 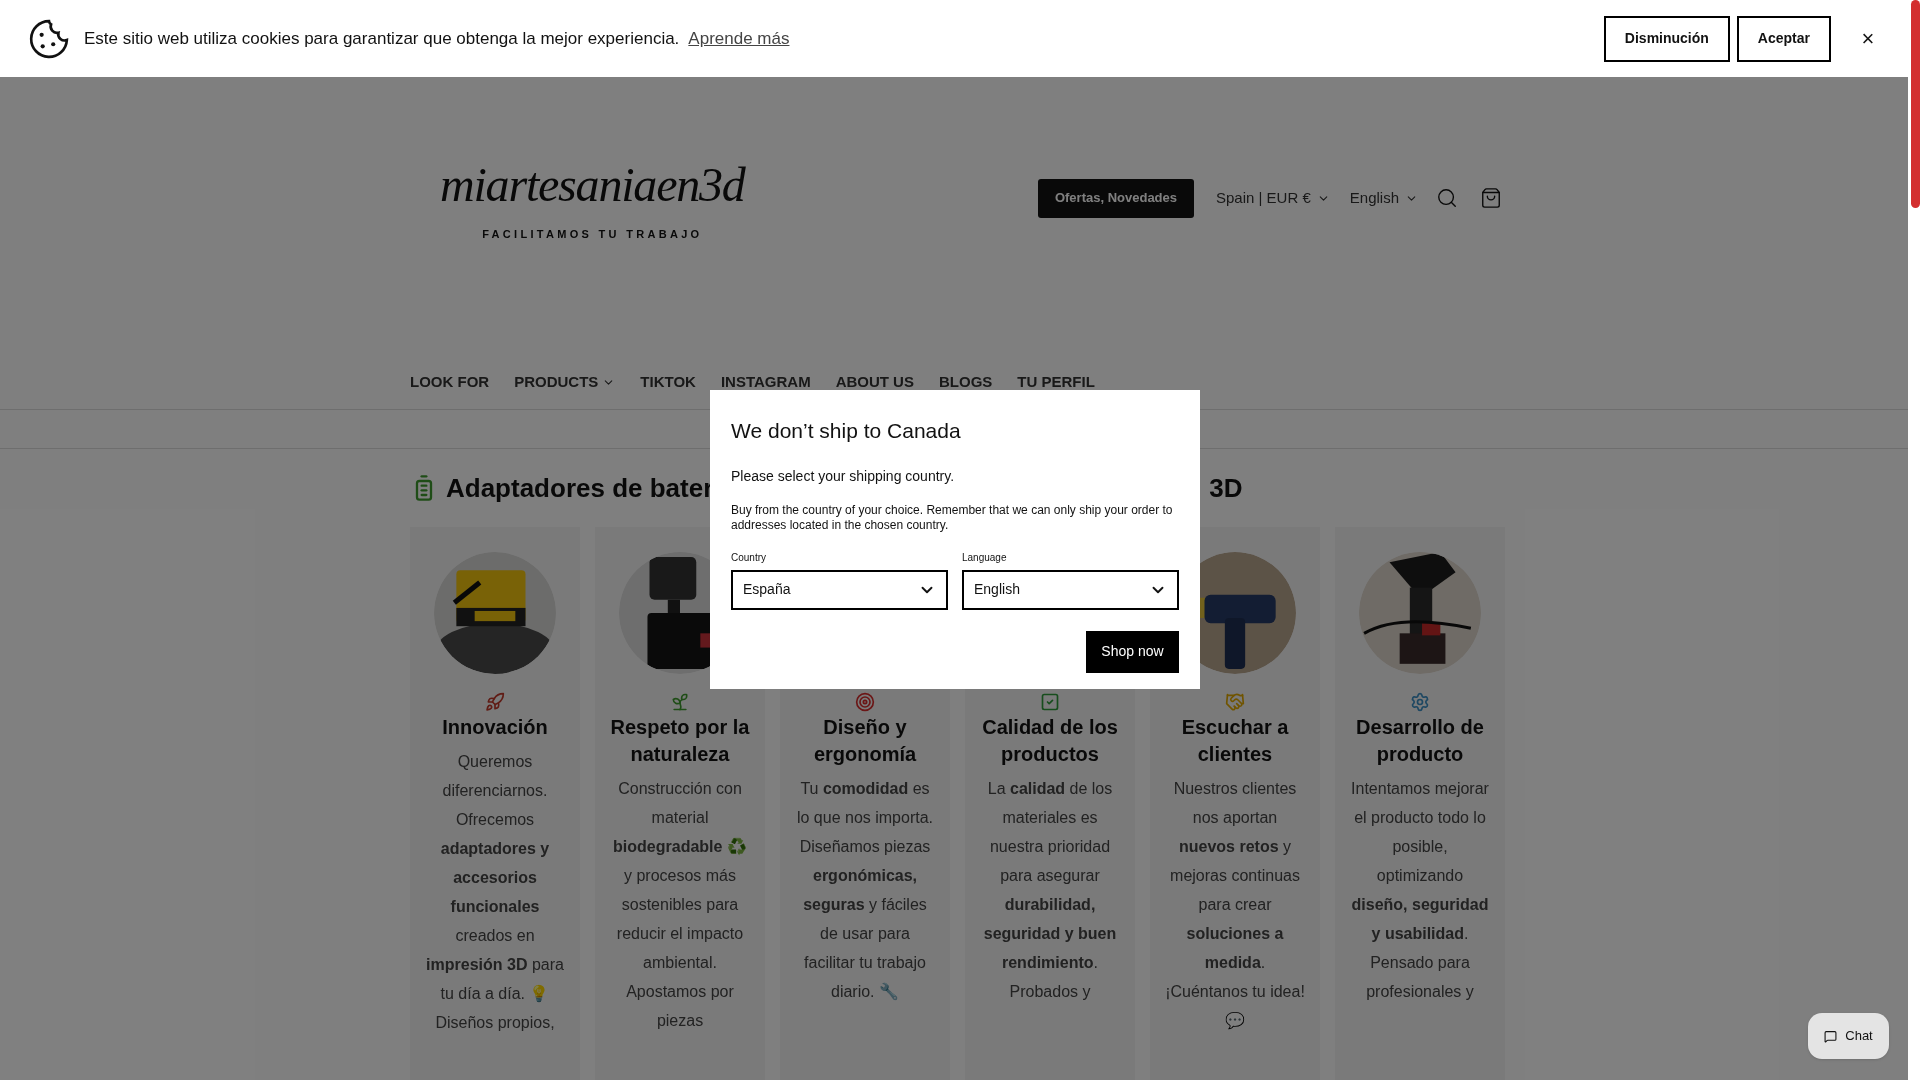 I want to click on handshake-icon, so click(x=1235, y=702).